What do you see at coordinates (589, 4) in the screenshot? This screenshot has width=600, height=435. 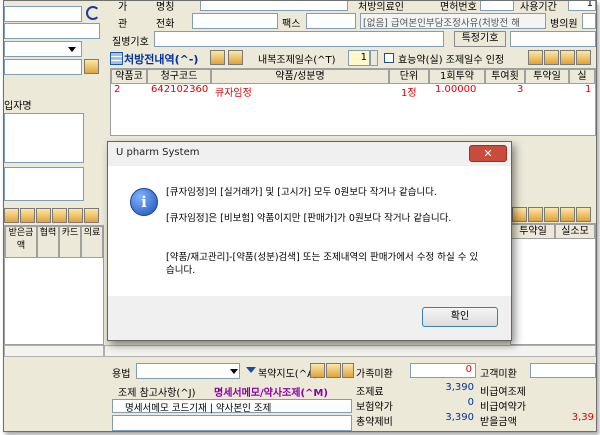 I see `period-value: 1` at bounding box center [589, 4].